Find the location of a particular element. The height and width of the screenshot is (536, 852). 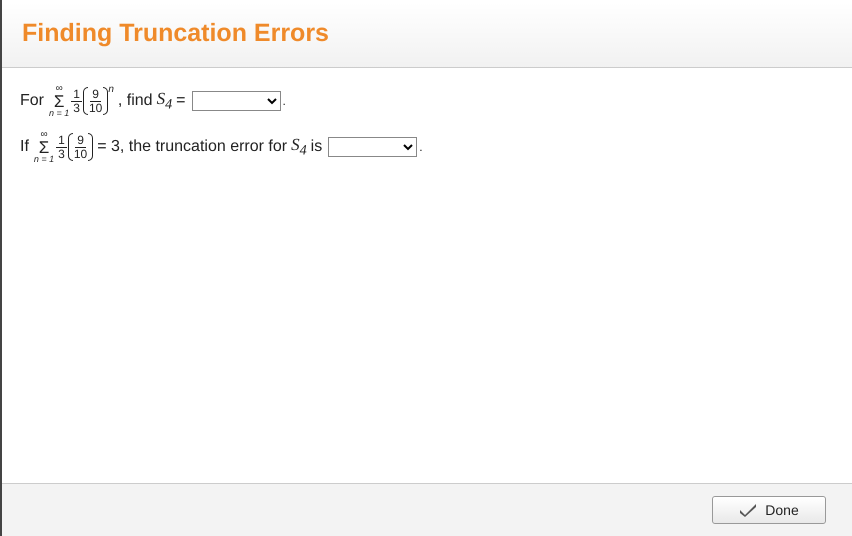

question-text: is is located at coordinates (316, 147).